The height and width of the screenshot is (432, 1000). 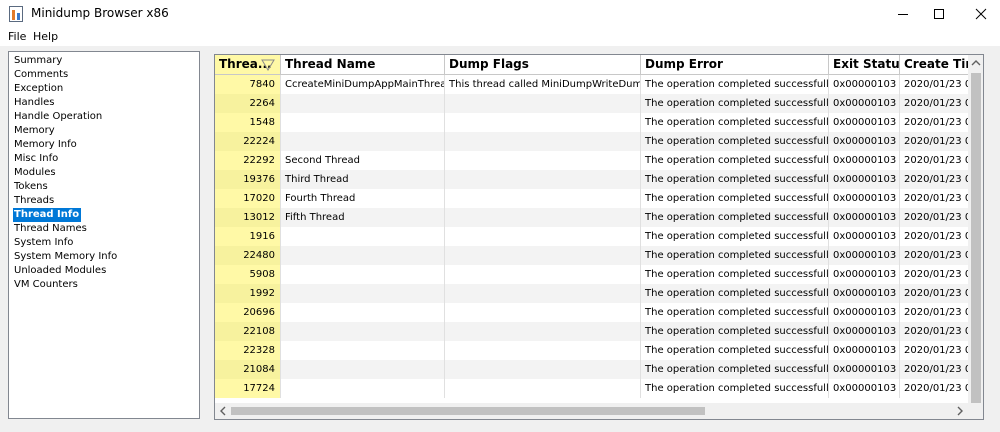 I want to click on nav-item-unloaded-modules: Unloaded Modules, so click(x=60, y=271).